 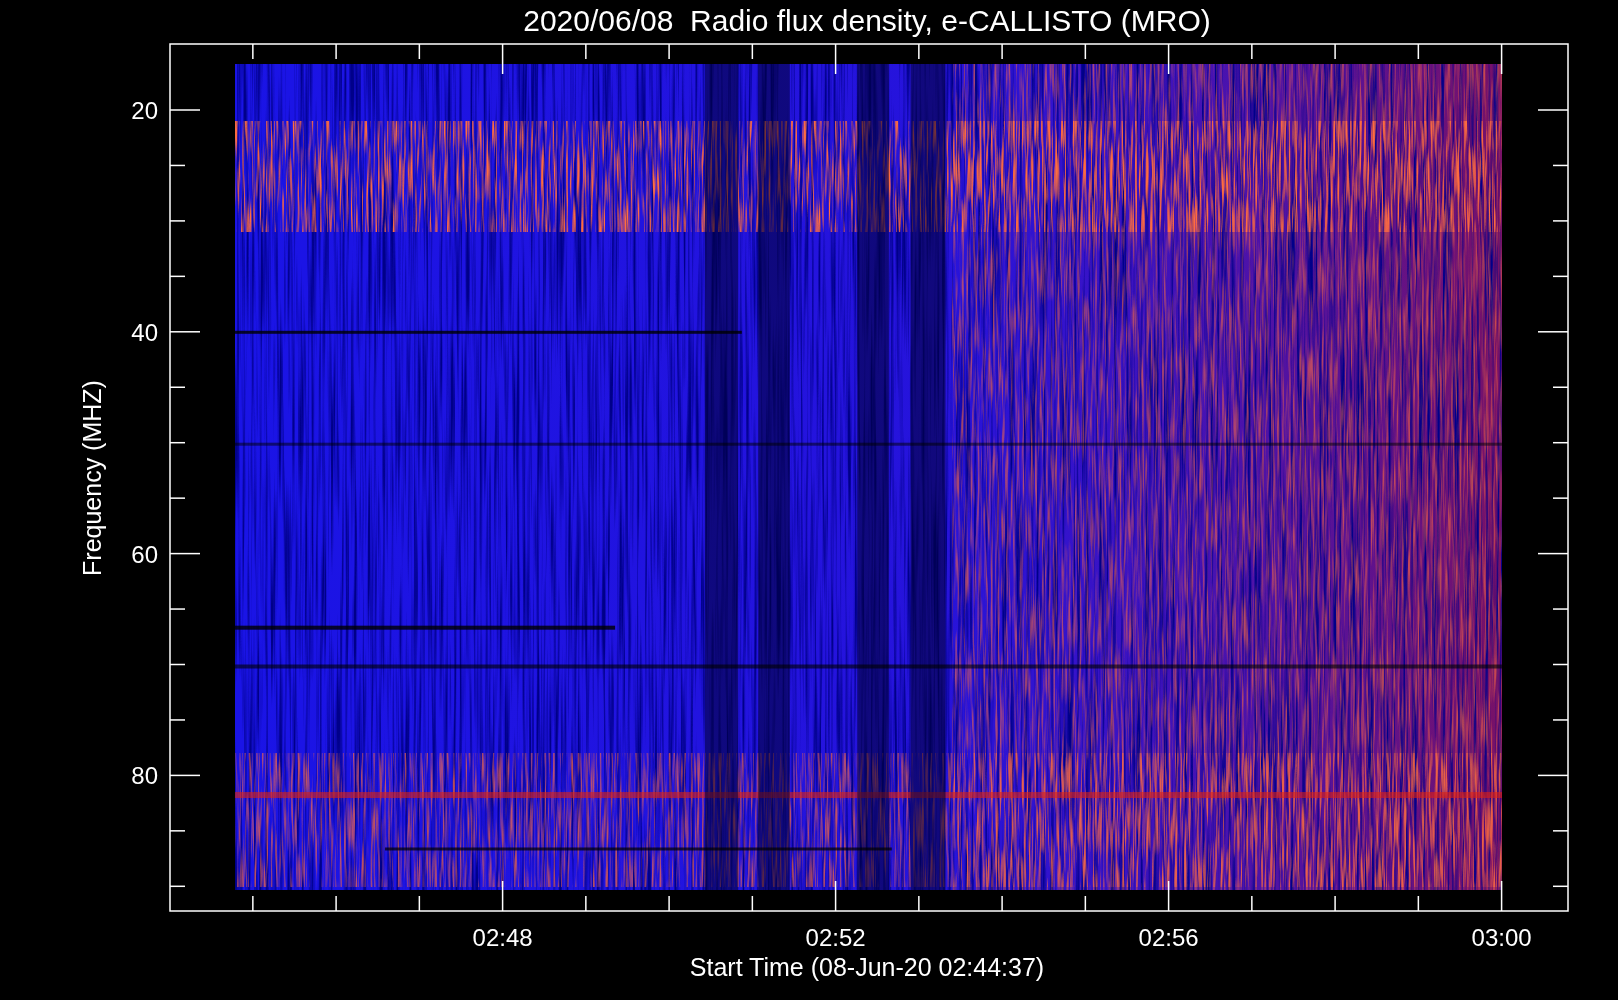 What do you see at coordinates (144, 110) in the screenshot?
I see `y-tick-label: 20` at bounding box center [144, 110].